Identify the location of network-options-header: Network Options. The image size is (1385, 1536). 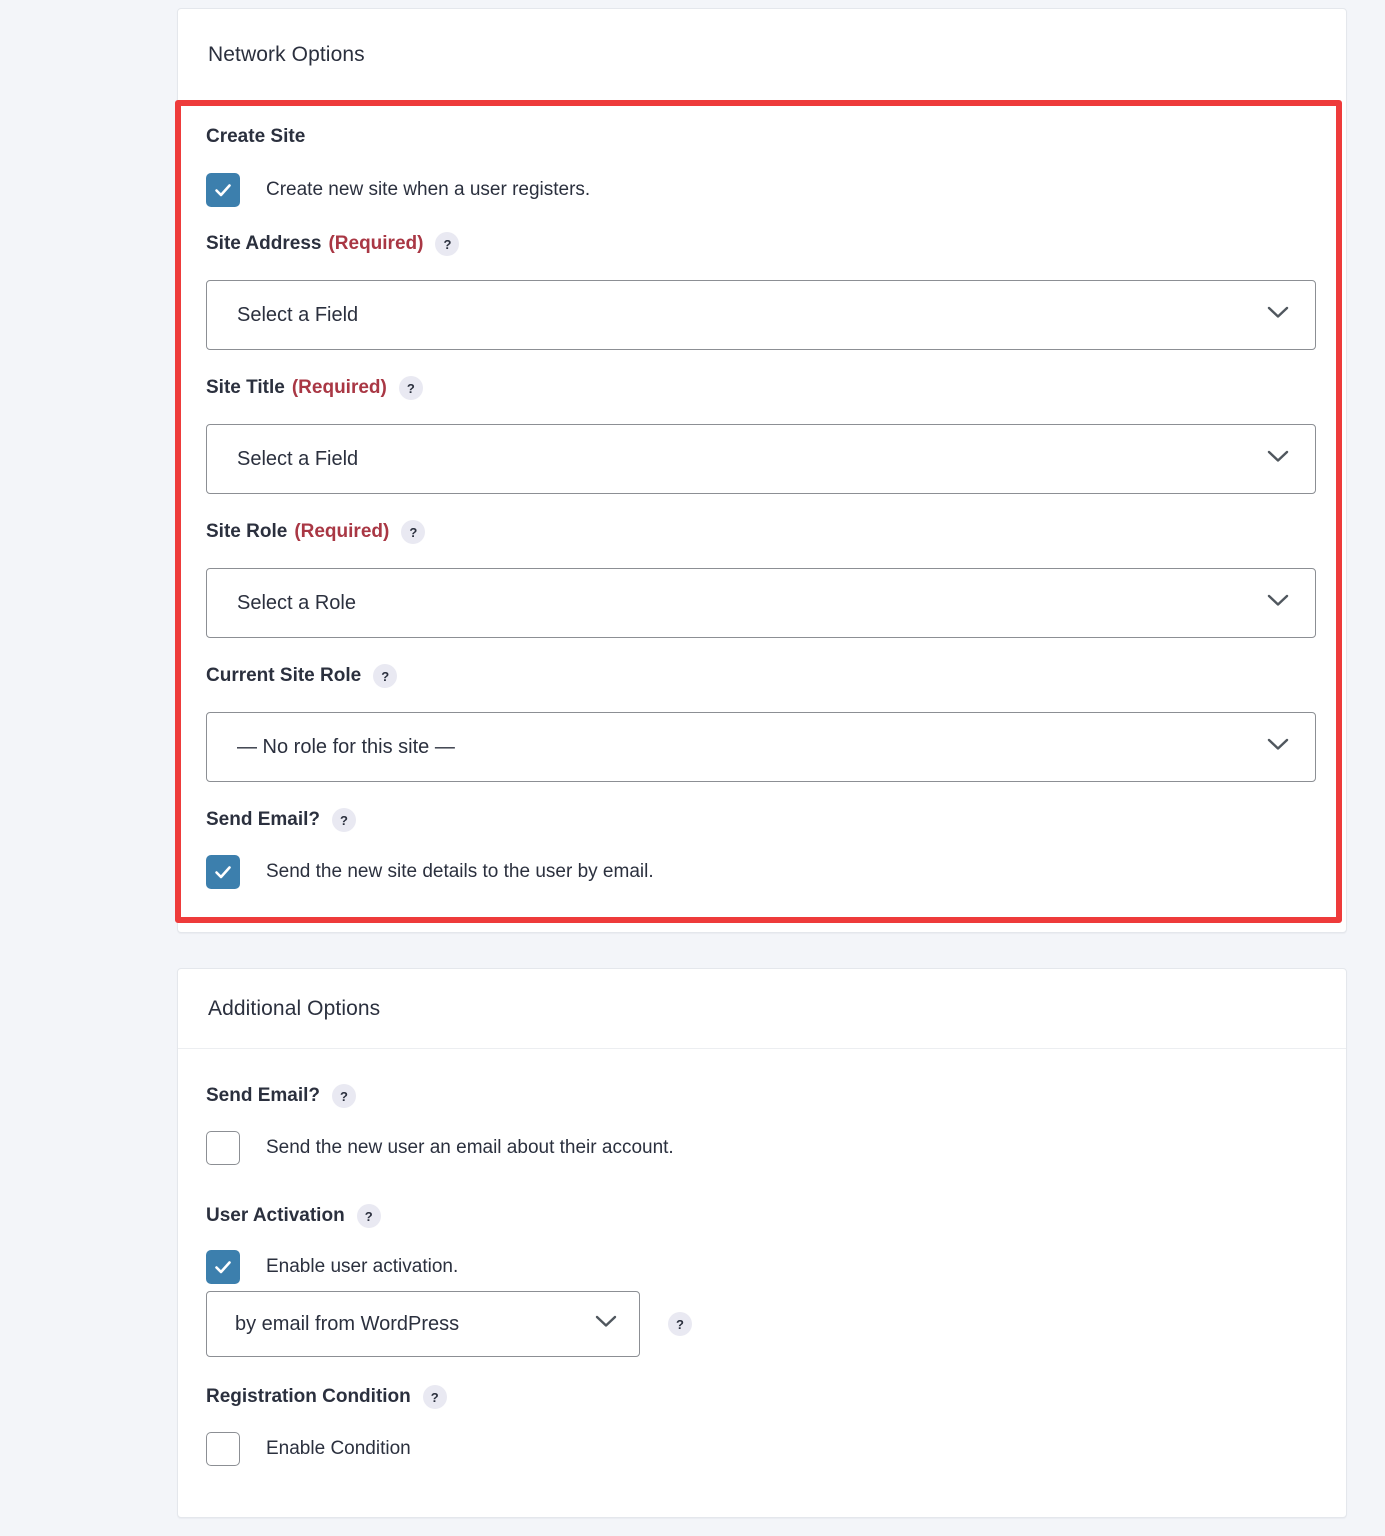
(762, 54).